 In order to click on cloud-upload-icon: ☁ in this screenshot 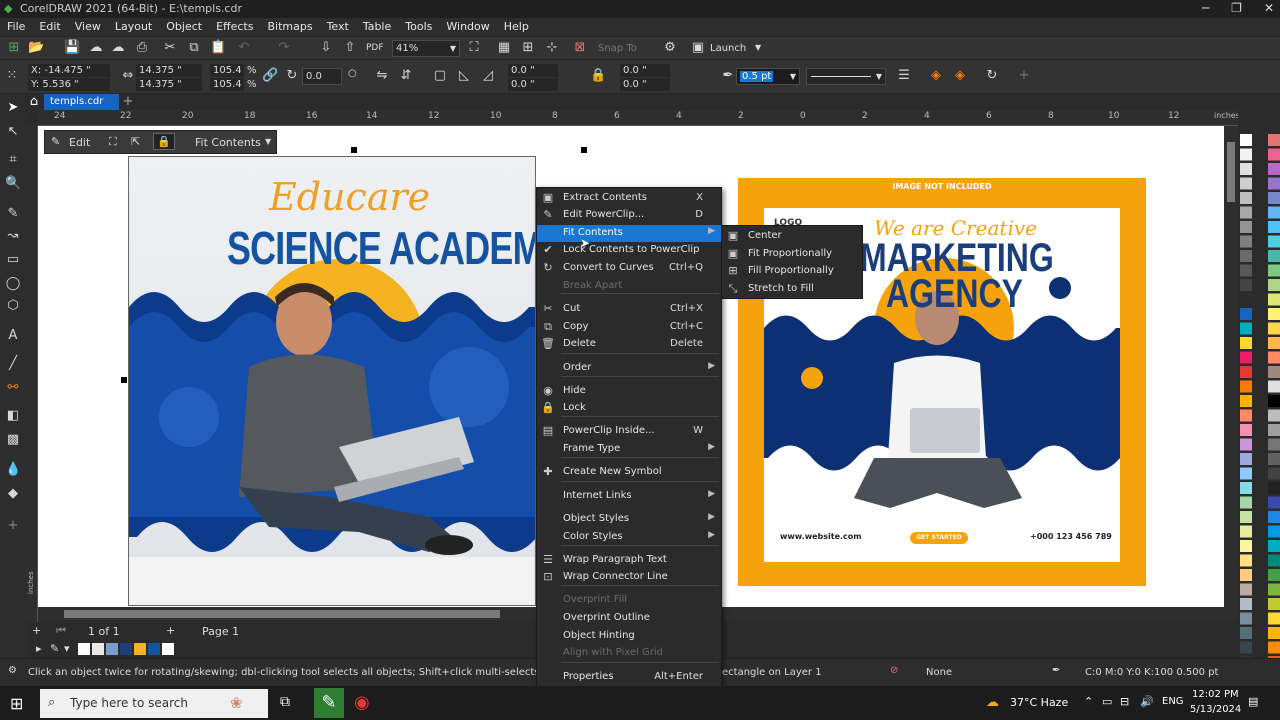, I will do `click(118, 48)`.